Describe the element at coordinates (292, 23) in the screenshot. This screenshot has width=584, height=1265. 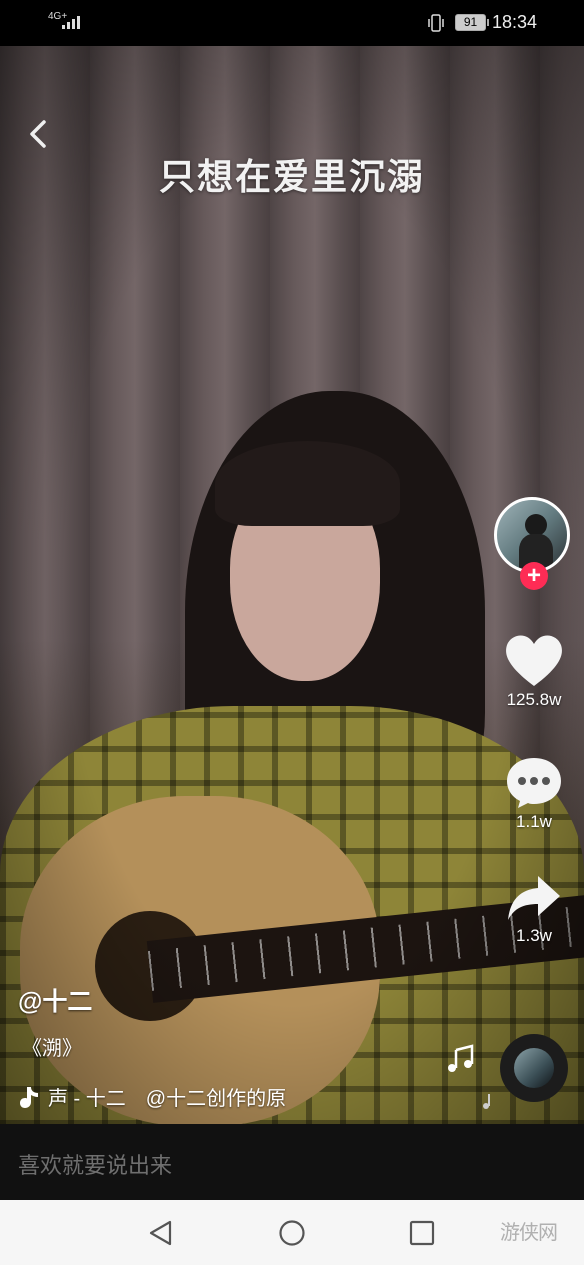
I see `status-bar: 4G+ 91 18:34` at that location.